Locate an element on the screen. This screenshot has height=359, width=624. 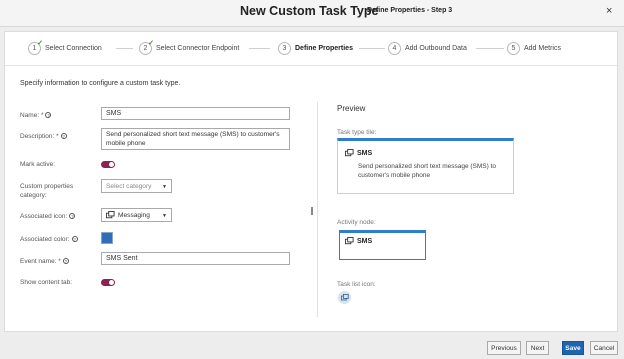
step-add-outbound-data: 4 Add Outbound Data is located at coordinates (427, 48).